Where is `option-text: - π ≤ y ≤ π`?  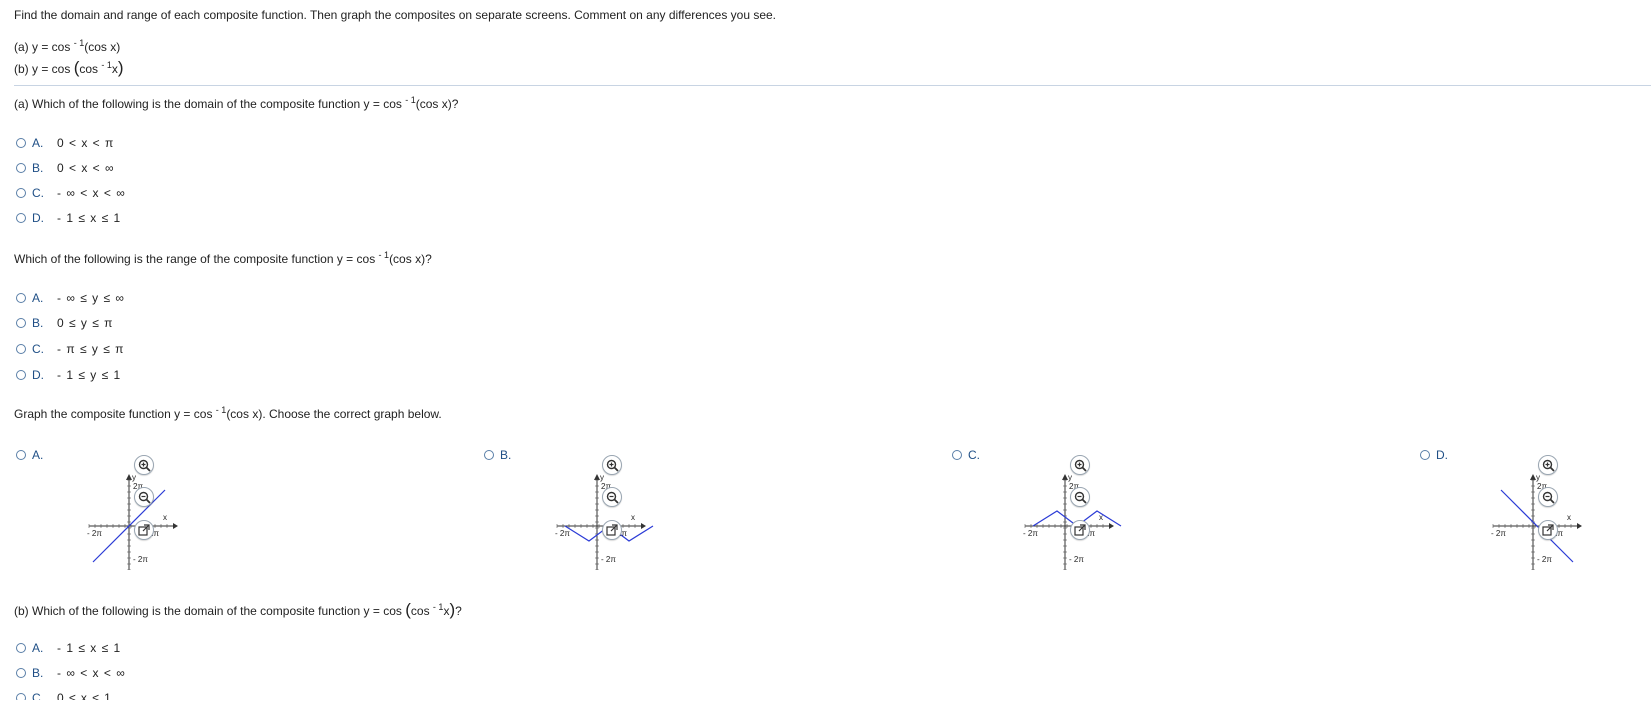
option-text: - π ≤ y ≤ π is located at coordinates (91, 349).